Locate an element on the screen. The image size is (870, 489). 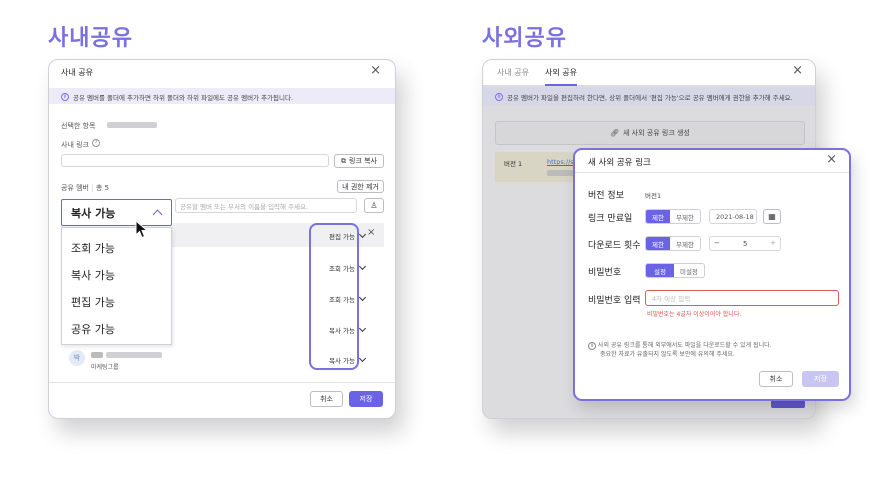
plus-icon: + is located at coordinates (773, 243).